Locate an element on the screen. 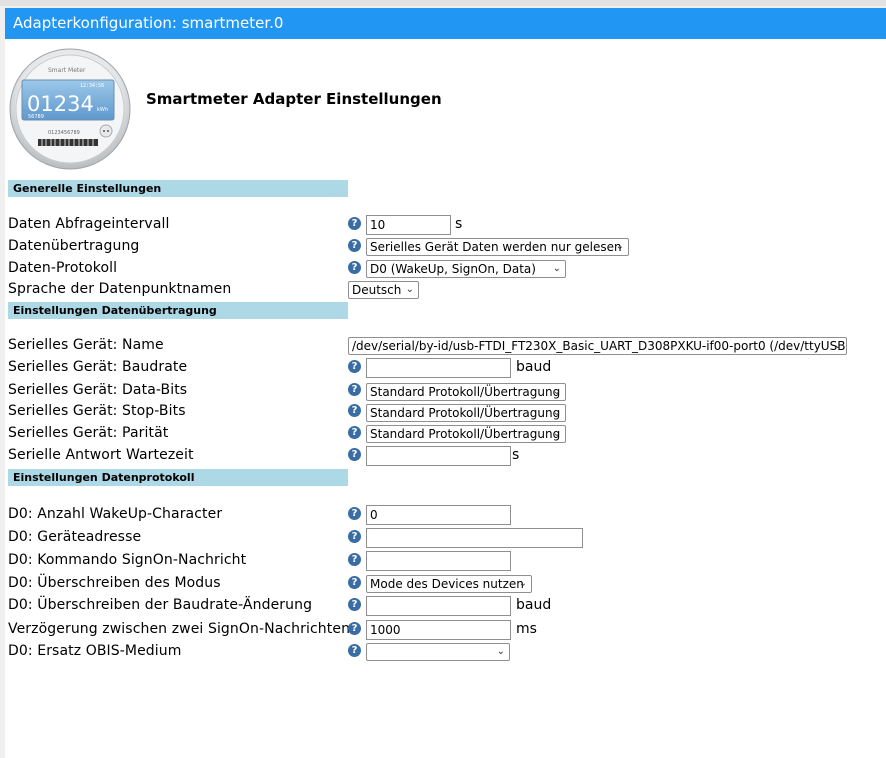 The width and height of the screenshot is (886, 758). svg-text: Smart Meter is located at coordinates (67, 70).